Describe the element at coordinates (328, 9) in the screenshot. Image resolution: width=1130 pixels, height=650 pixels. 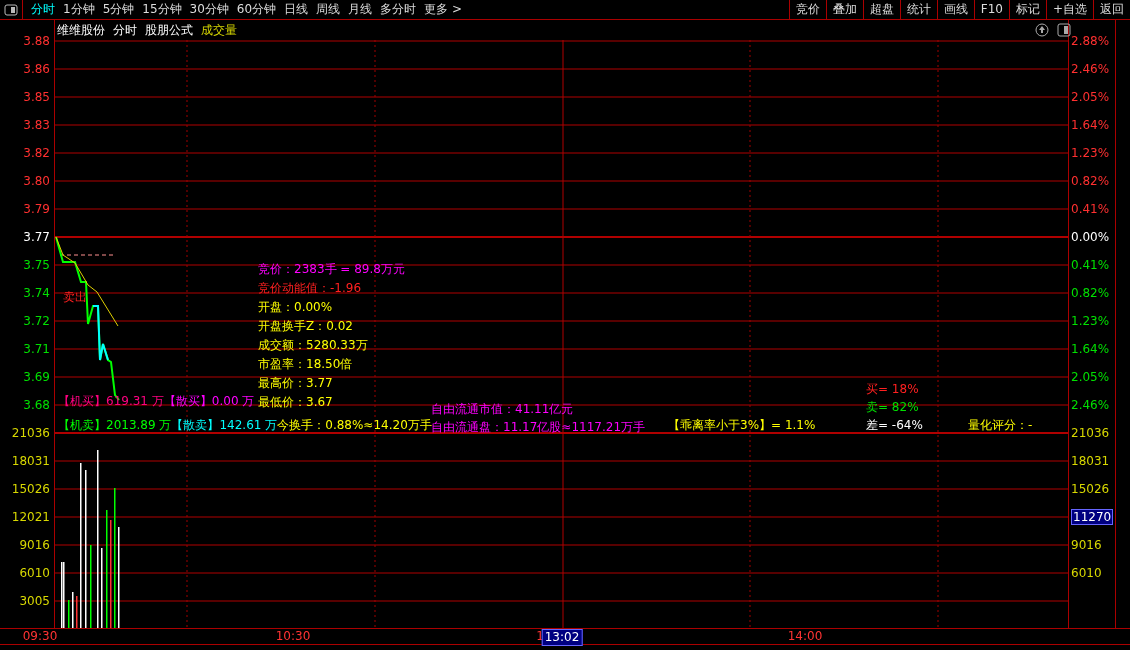
I see `period-tab: 周线` at that location.